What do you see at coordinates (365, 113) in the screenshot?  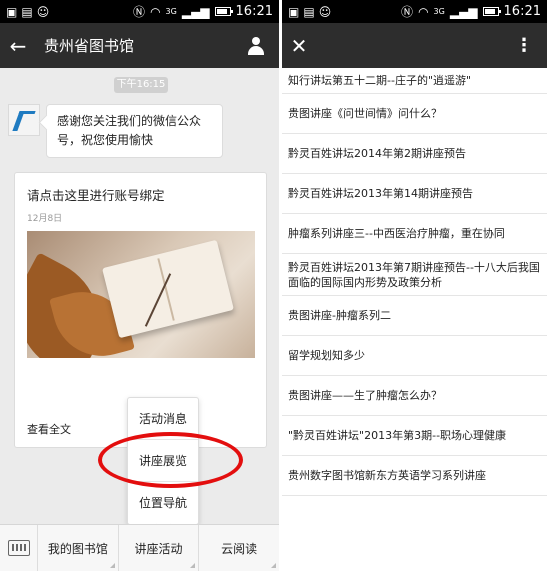 I see `article-title: 贵图讲座《问世间情》问什么？` at bounding box center [365, 113].